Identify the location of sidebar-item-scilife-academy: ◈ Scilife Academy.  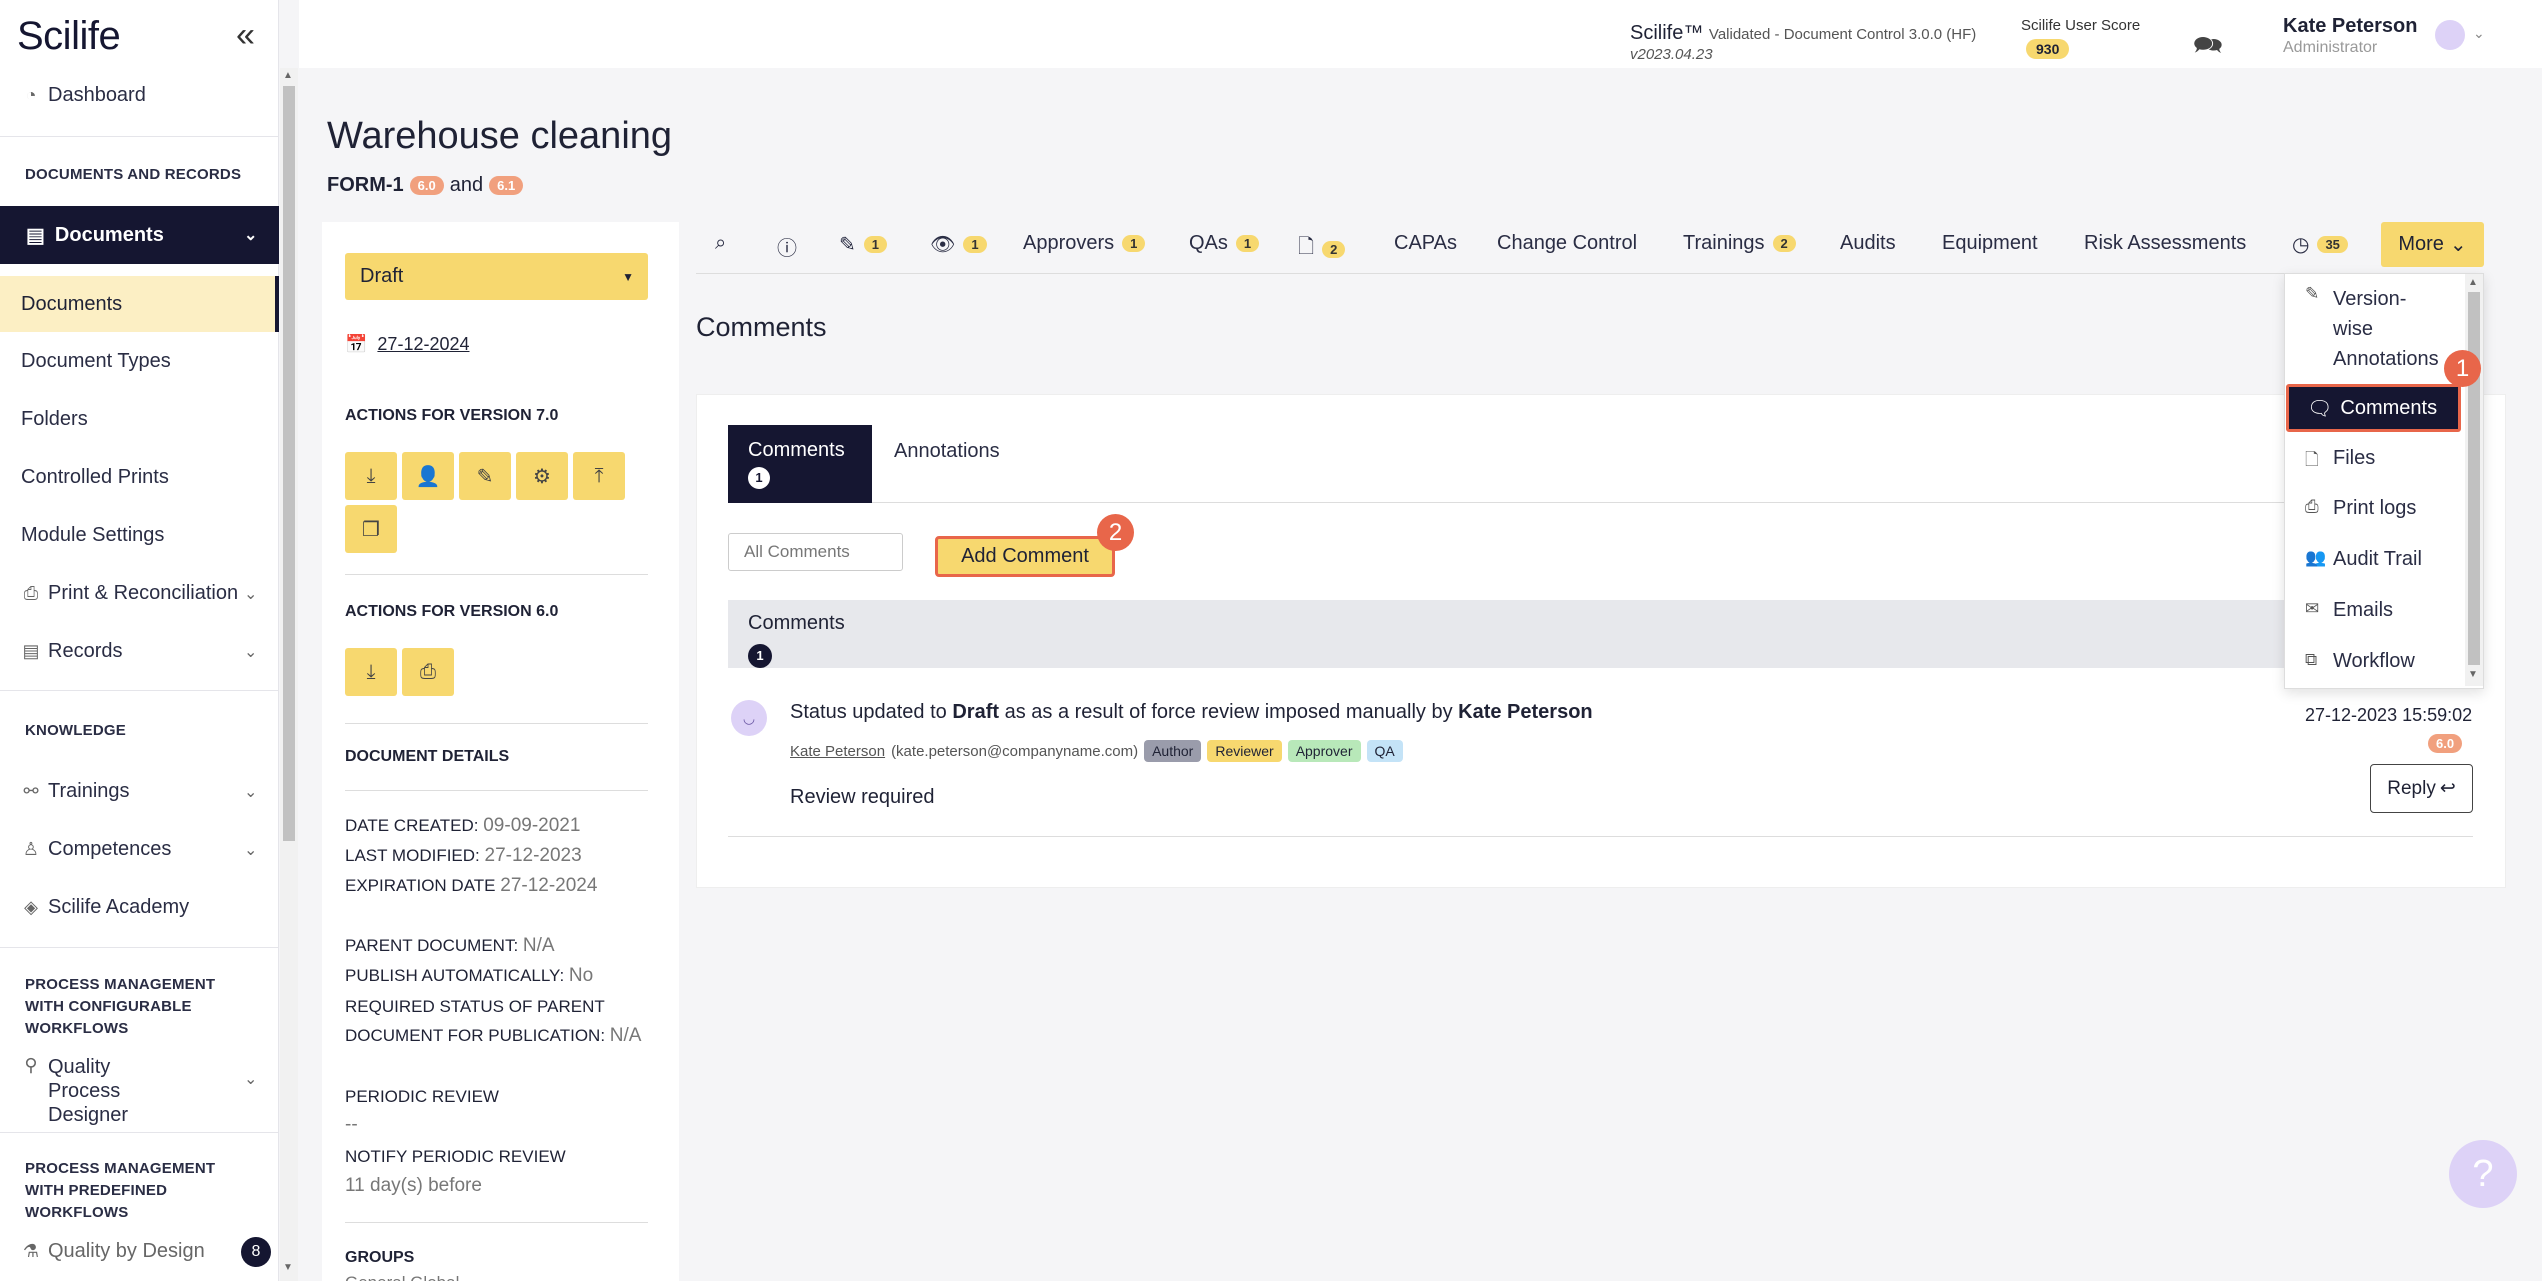
(105, 907).